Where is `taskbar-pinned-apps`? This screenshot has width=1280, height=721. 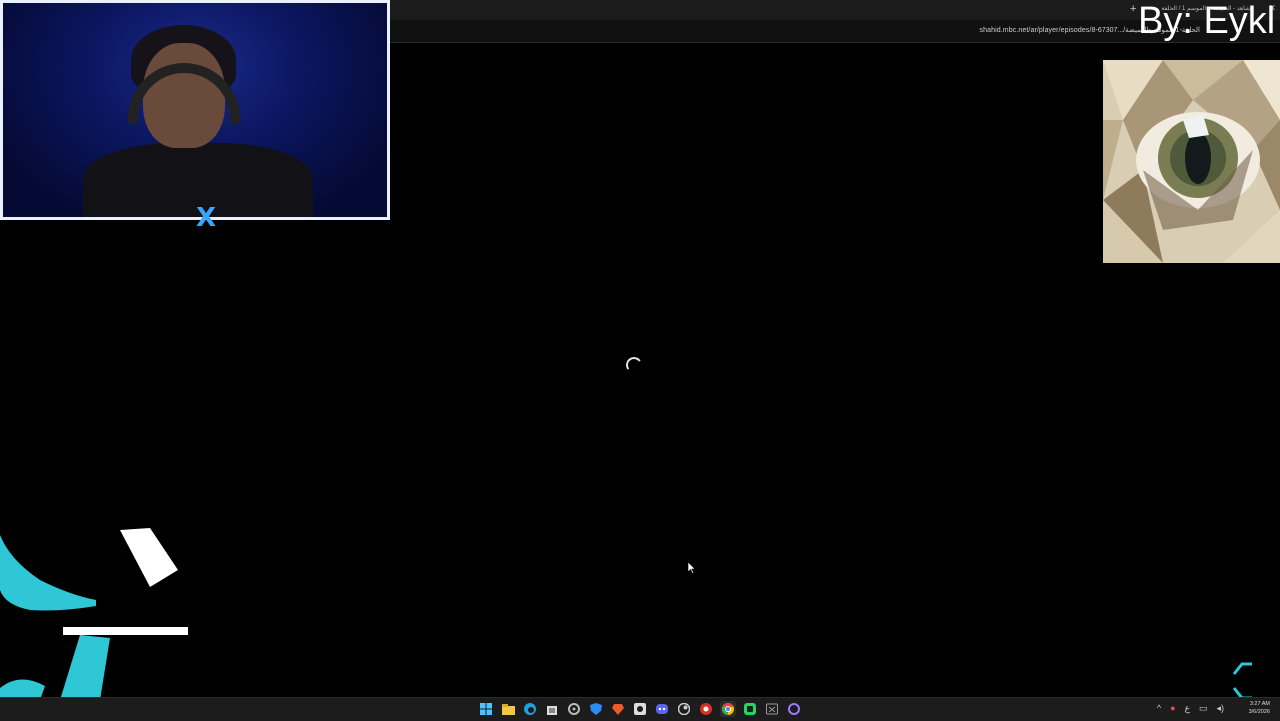 taskbar-pinned-apps is located at coordinates (640, 709).